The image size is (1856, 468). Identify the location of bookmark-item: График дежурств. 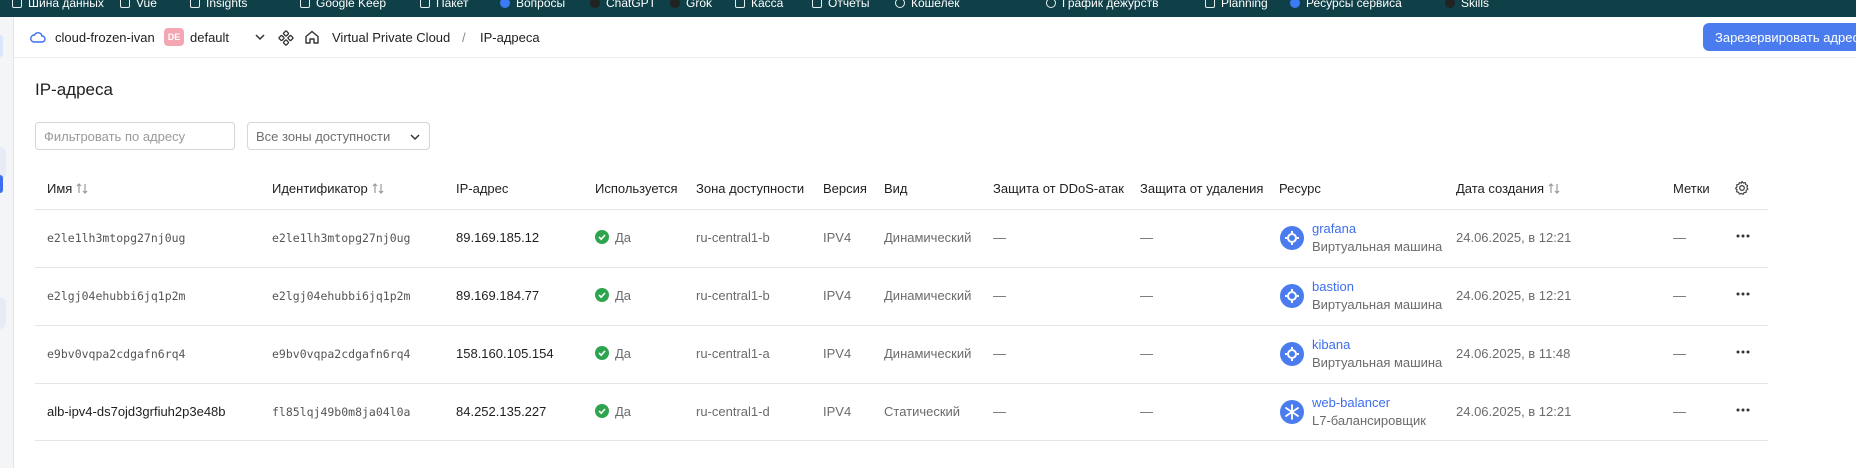
(1102, 5).